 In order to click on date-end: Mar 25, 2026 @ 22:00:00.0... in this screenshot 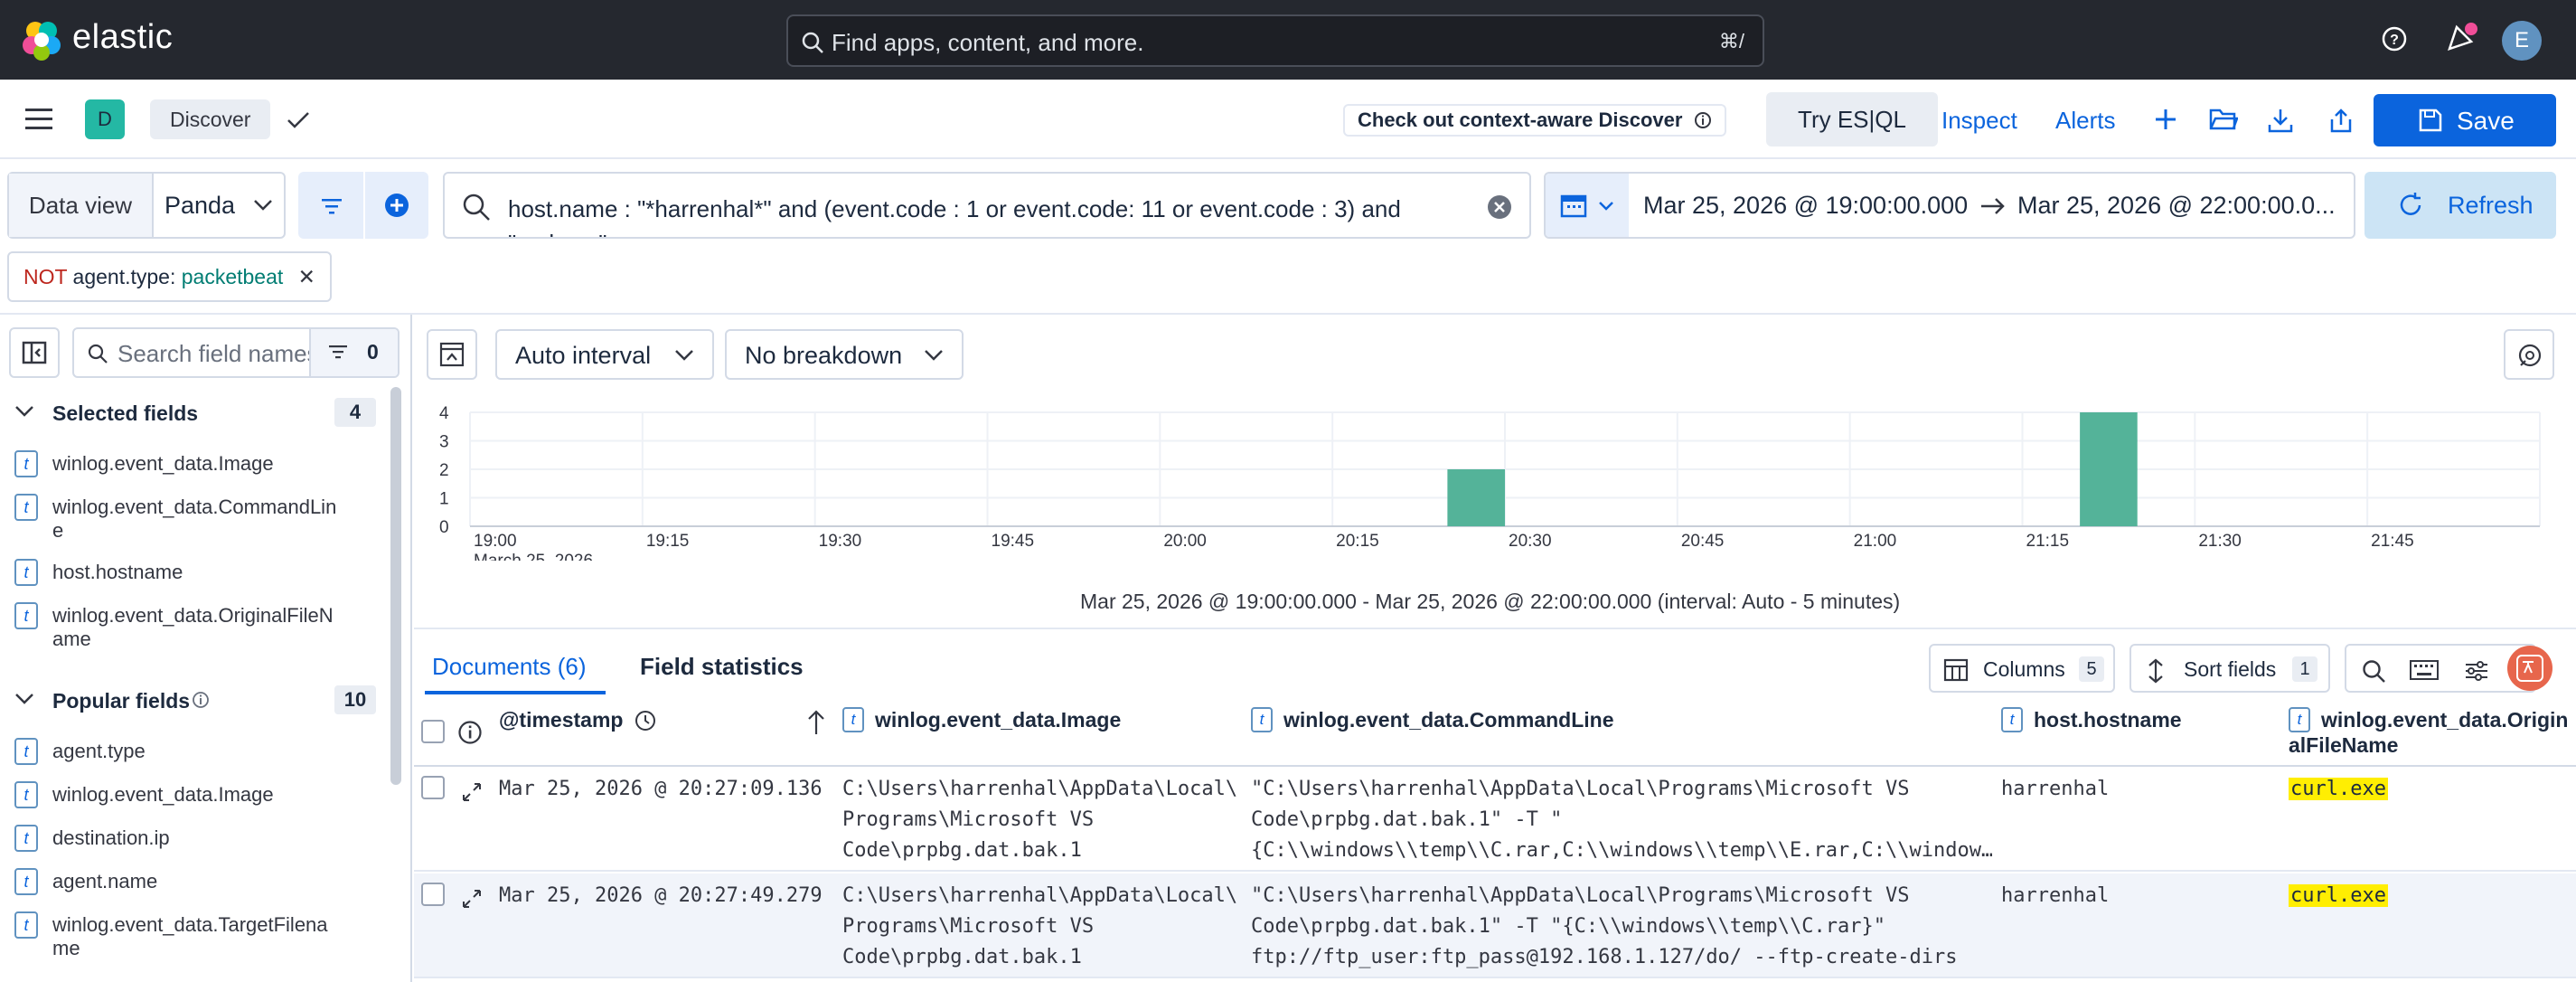, I will do `click(2176, 206)`.